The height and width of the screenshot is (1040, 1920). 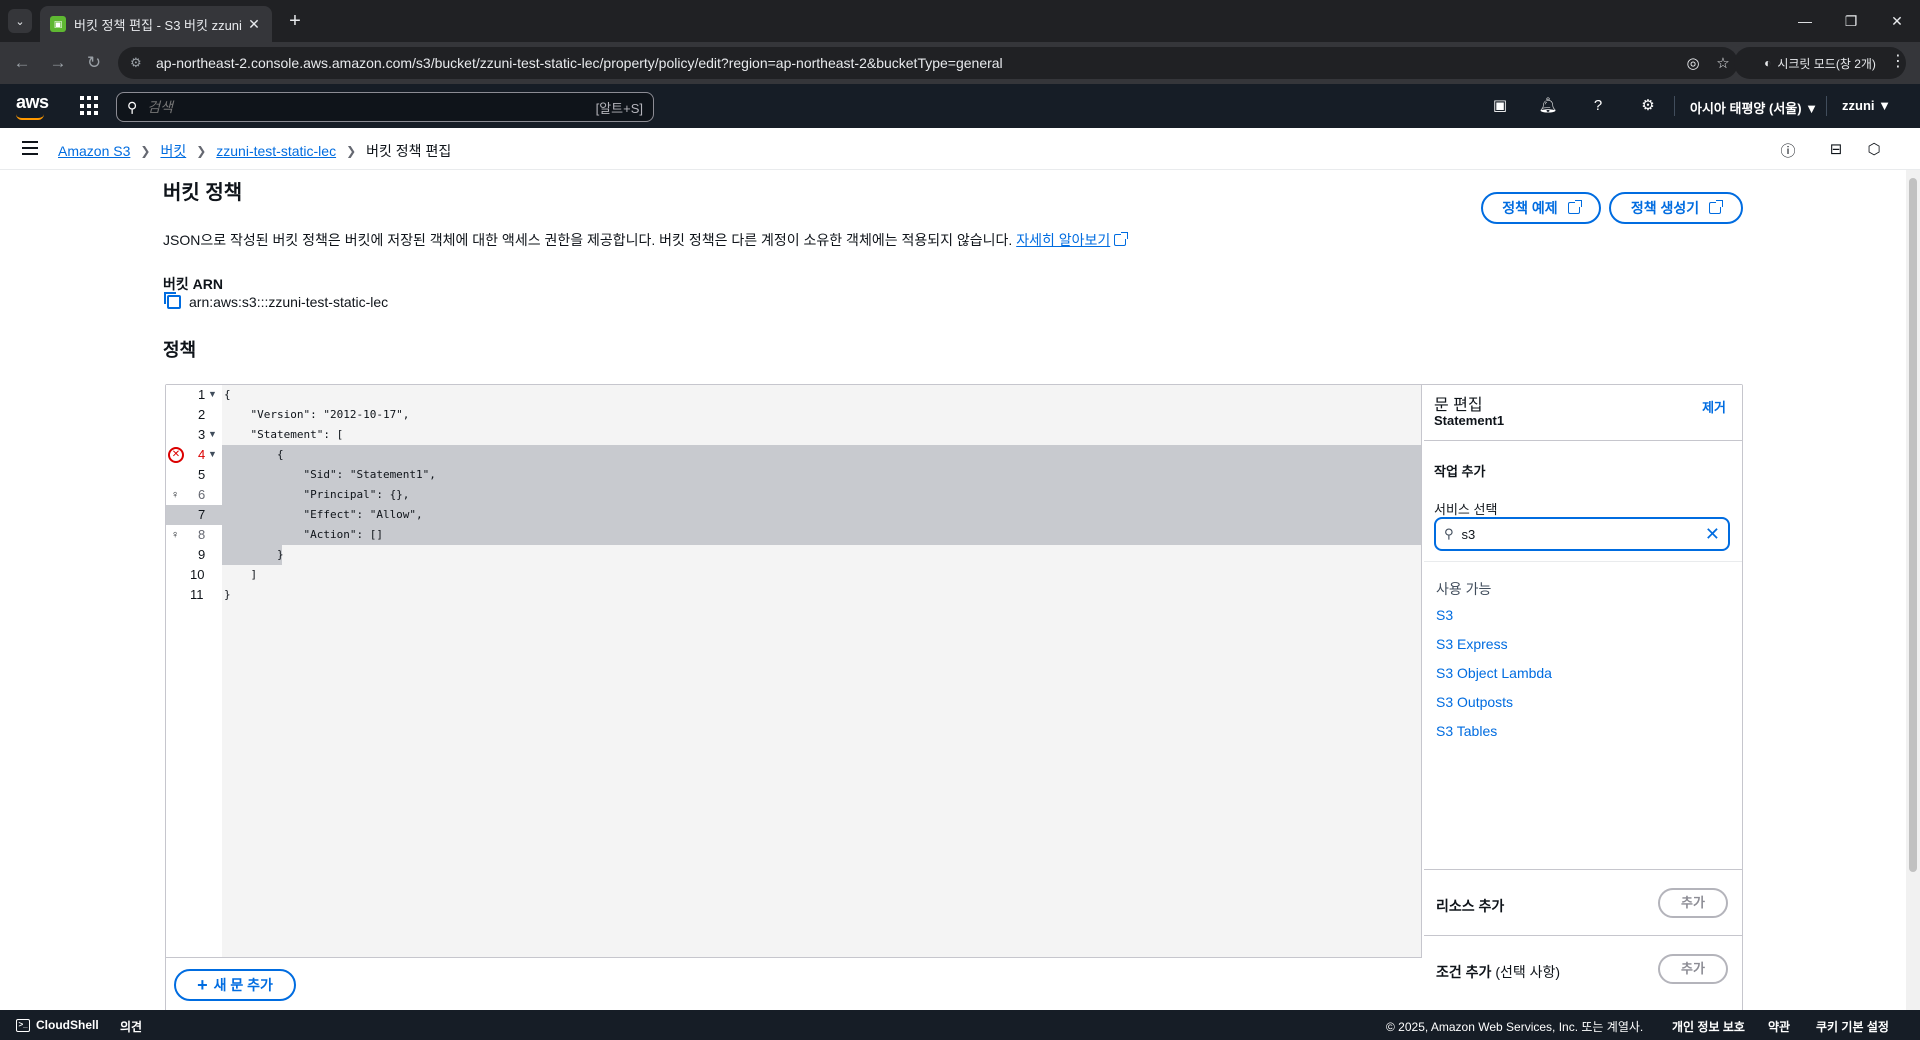 What do you see at coordinates (1444, 615) in the screenshot?
I see `service-option-s3: S3` at bounding box center [1444, 615].